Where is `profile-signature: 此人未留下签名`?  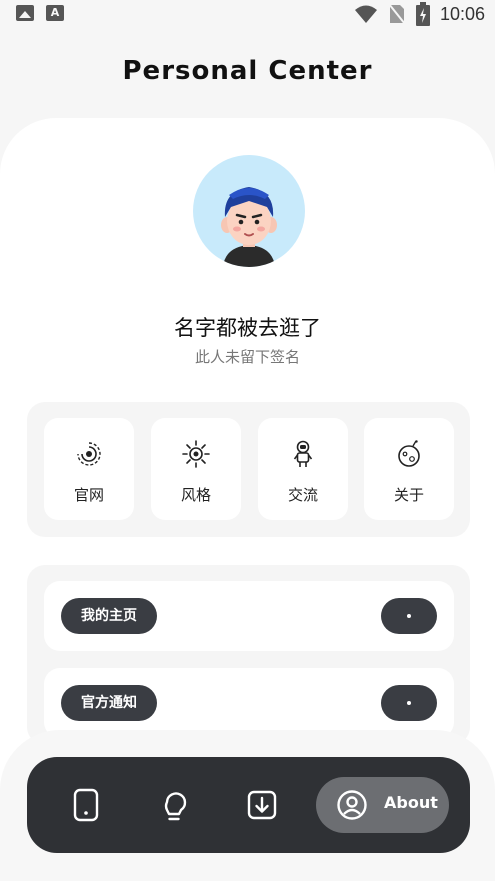
profile-signature: 此人未留下签名 is located at coordinates (247, 357).